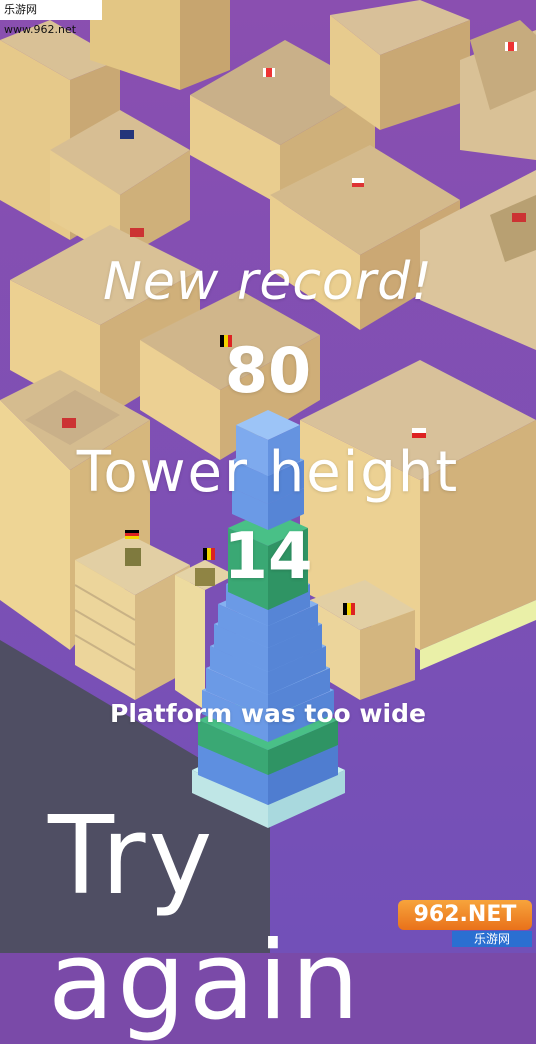 Image resolution: width=536 pixels, height=1044 pixels. What do you see at coordinates (268, 472) in the screenshot?
I see `tower-height-label: Tower height` at bounding box center [268, 472].